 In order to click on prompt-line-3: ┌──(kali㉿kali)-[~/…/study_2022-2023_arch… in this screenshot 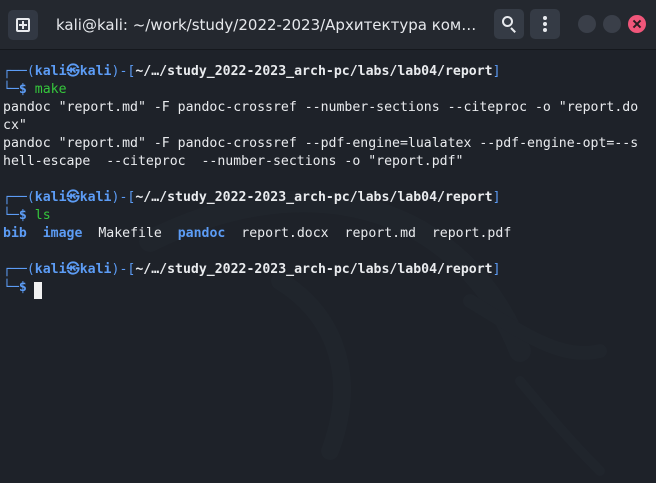, I will do `click(252, 269)`.